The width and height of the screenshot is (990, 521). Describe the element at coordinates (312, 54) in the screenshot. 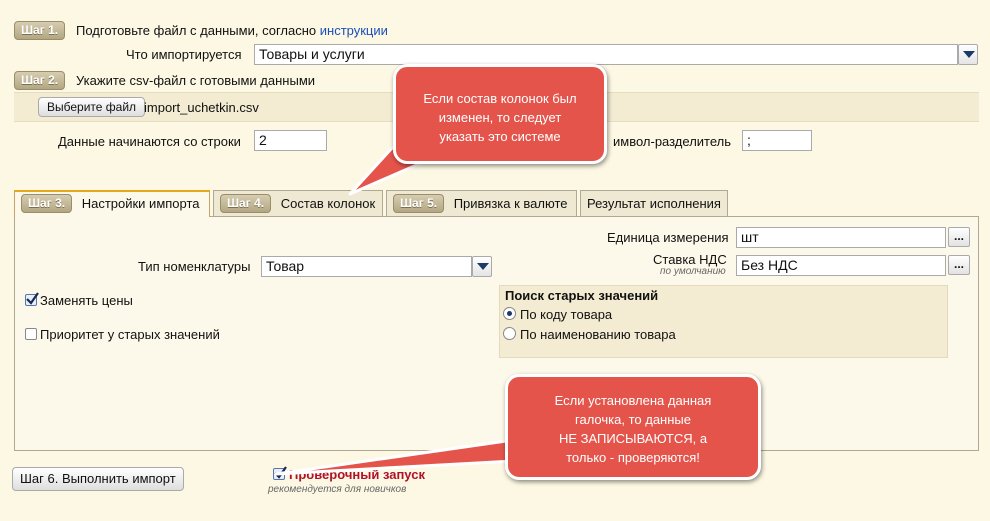

I see `import-type-value: Товары и услуги` at that location.